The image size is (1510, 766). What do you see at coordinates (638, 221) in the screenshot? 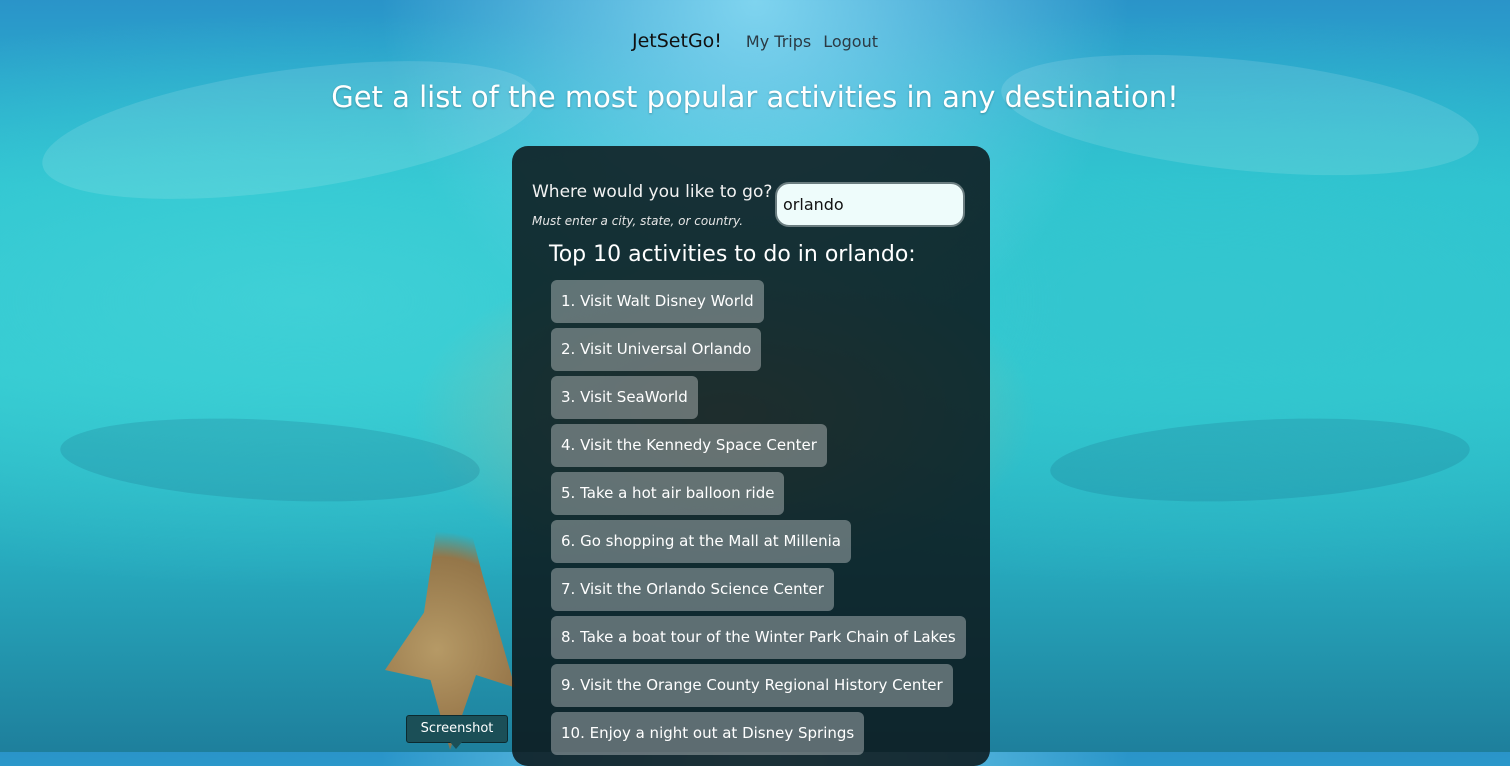
I see `destination-hint: Must enter a city, state, or country.` at bounding box center [638, 221].